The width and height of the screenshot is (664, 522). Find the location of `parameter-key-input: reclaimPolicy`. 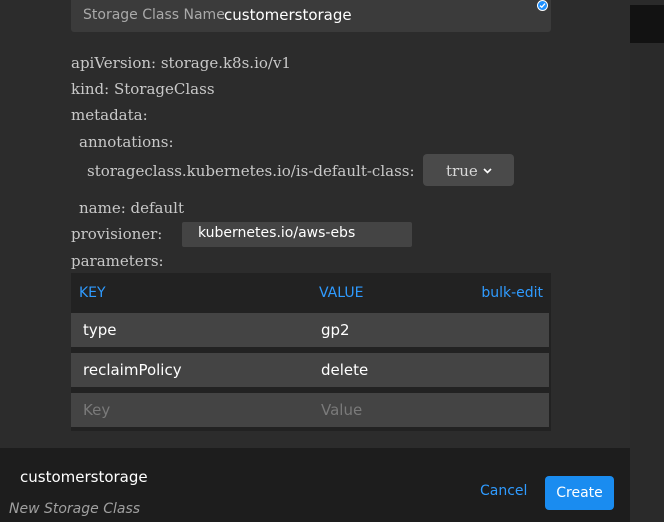

parameter-key-input: reclaimPolicy is located at coordinates (190, 370).